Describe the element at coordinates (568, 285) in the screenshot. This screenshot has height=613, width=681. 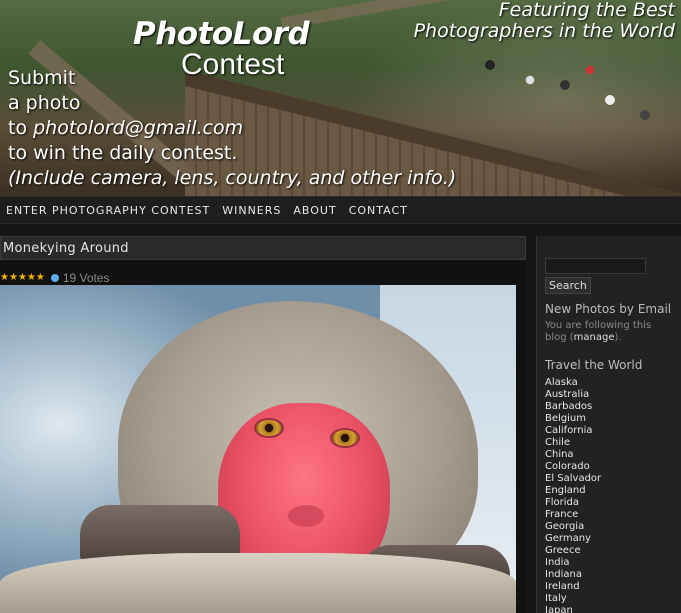
I see `search-button: Search` at that location.